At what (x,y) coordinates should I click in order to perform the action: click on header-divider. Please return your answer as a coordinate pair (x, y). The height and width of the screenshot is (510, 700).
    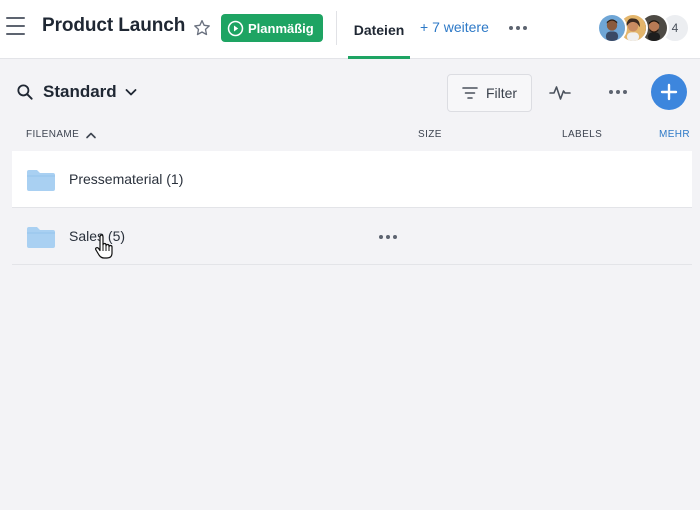
    Looking at the image, I should click on (336, 28).